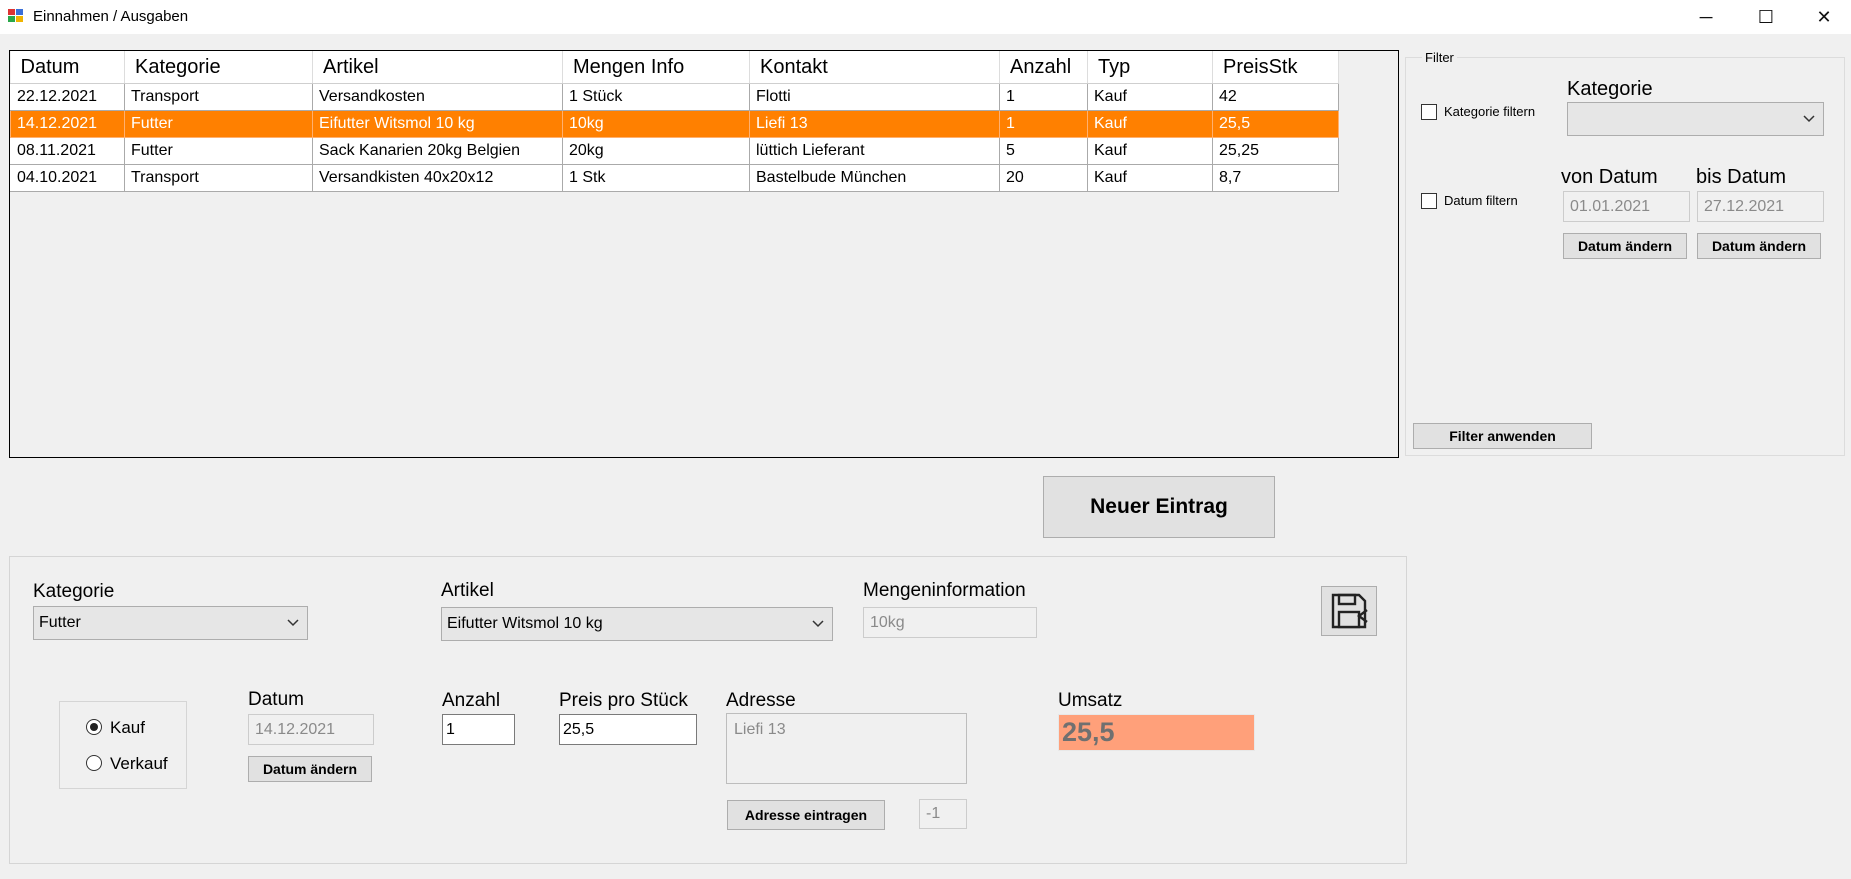 The height and width of the screenshot is (879, 1851). What do you see at coordinates (943, 814) in the screenshot?
I see `form-id-field: -1` at bounding box center [943, 814].